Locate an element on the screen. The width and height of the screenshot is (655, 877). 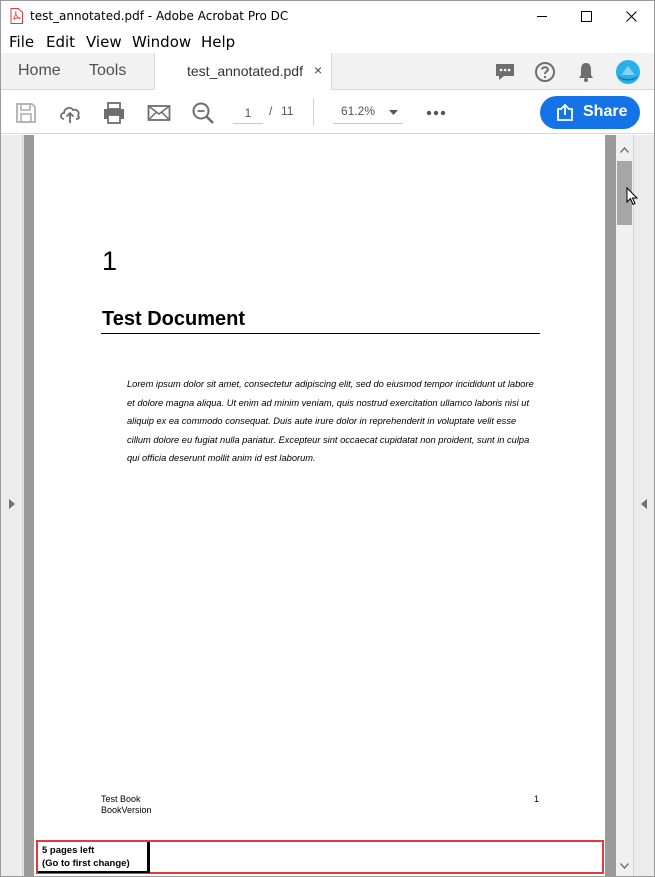
zoom-dropdown: 61.2% is located at coordinates (368, 113).